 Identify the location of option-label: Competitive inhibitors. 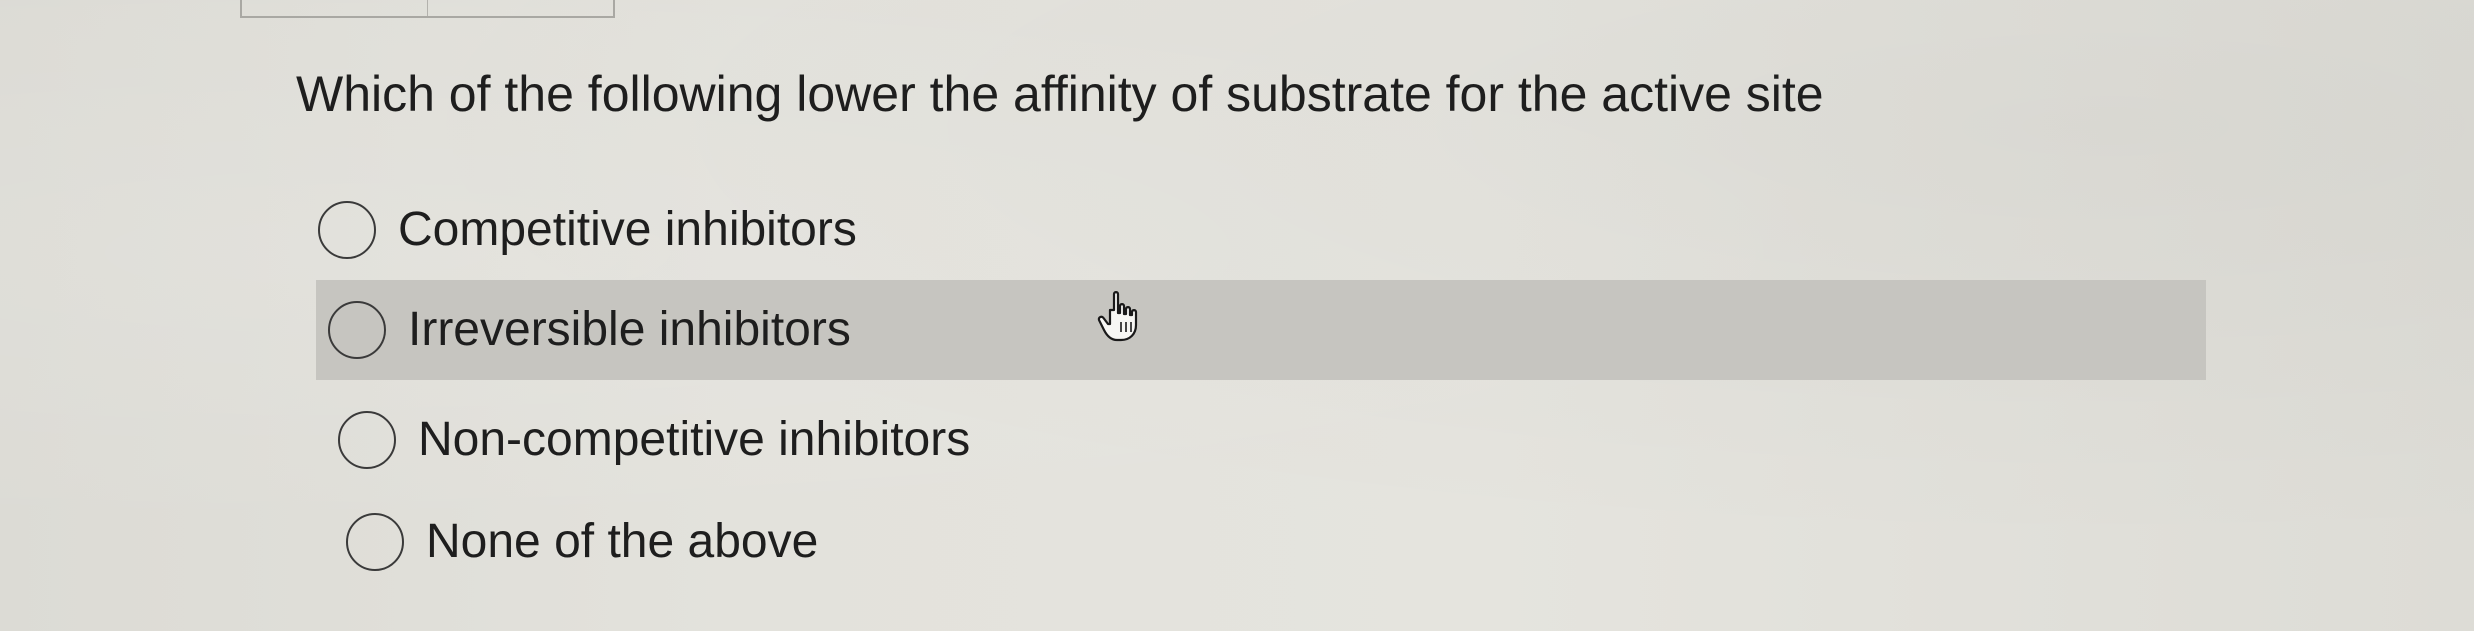
(627, 229).